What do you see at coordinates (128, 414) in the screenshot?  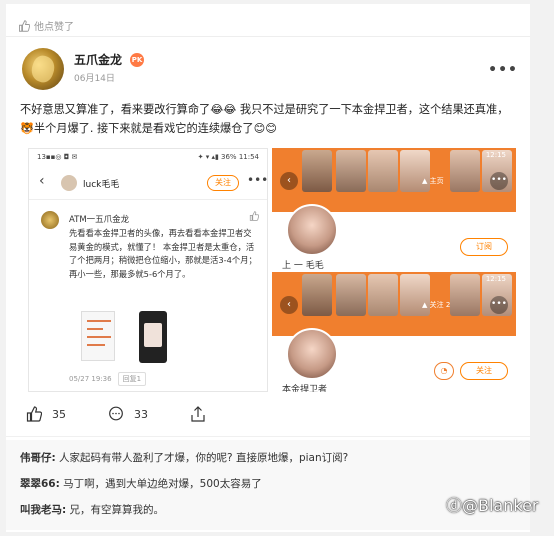 I see `comment-button: 33` at bounding box center [128, 414].